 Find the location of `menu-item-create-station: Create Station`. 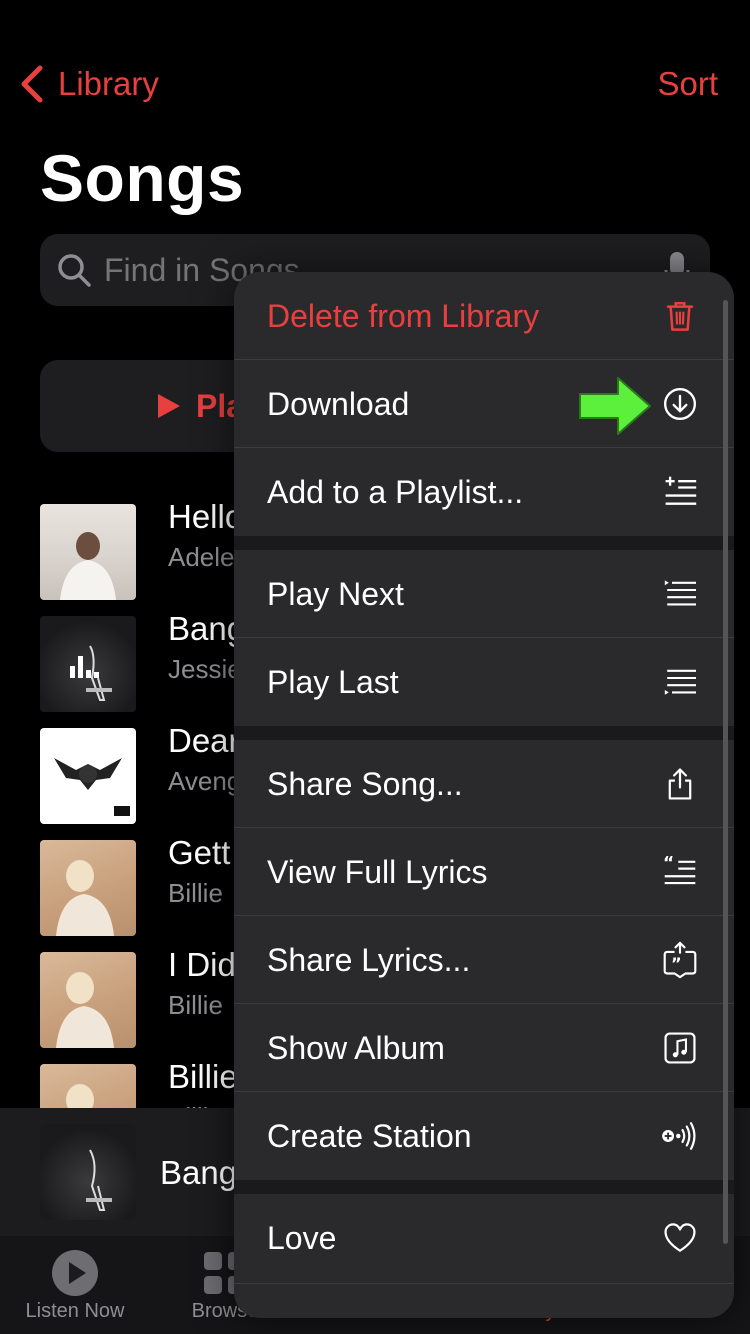

menu-item-create-station: Create Station is located at coordinates (484, 1136).